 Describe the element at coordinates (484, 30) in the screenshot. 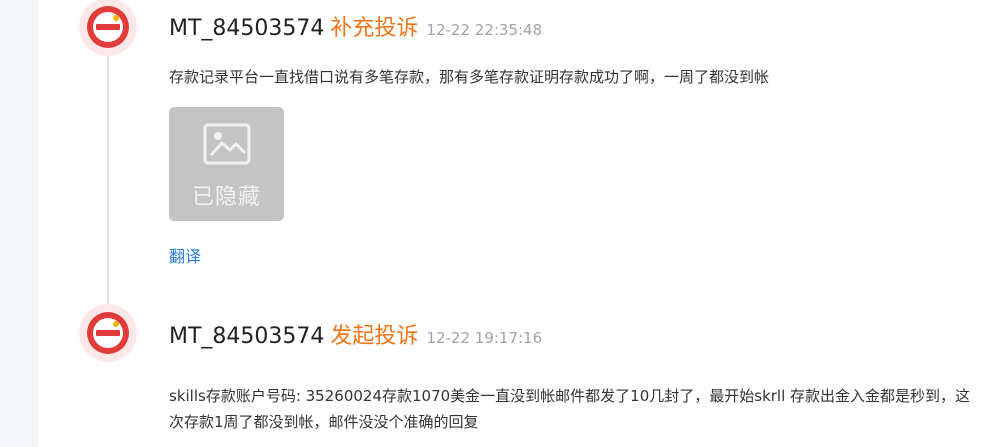

I see `timestamp: 12-22 22:35:48` at that location.